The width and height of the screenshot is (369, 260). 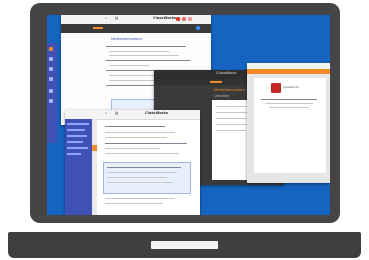 What do you see at coordinates (216, 82) in the screenshot?
I see `window-middle-tab-indicator` at bounding box center [216, 82].